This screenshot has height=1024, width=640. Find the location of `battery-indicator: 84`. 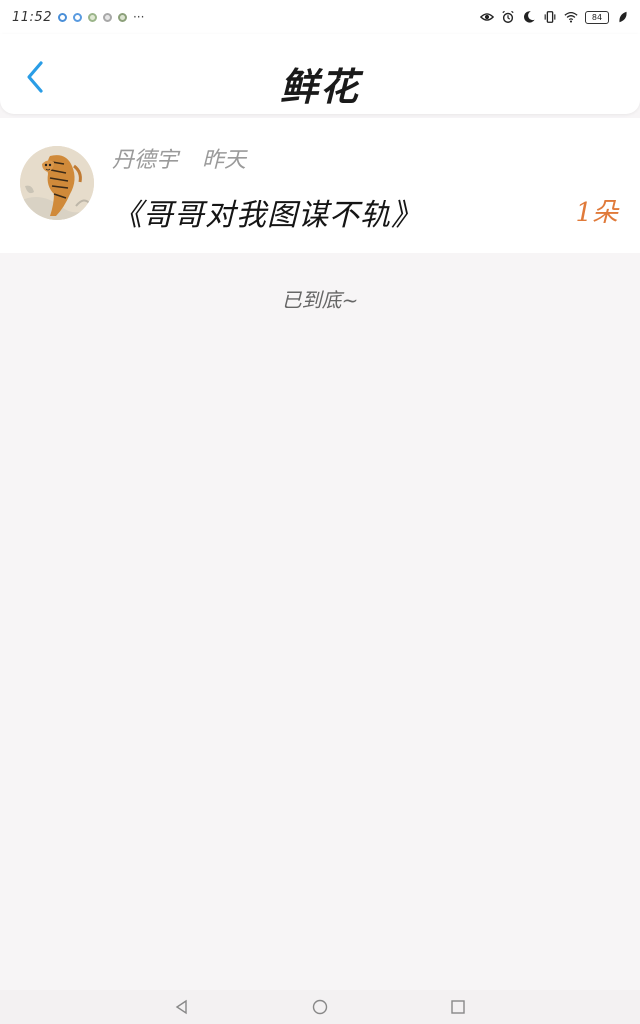

battery-indicator: 84 is located at coordinates (597, 17).